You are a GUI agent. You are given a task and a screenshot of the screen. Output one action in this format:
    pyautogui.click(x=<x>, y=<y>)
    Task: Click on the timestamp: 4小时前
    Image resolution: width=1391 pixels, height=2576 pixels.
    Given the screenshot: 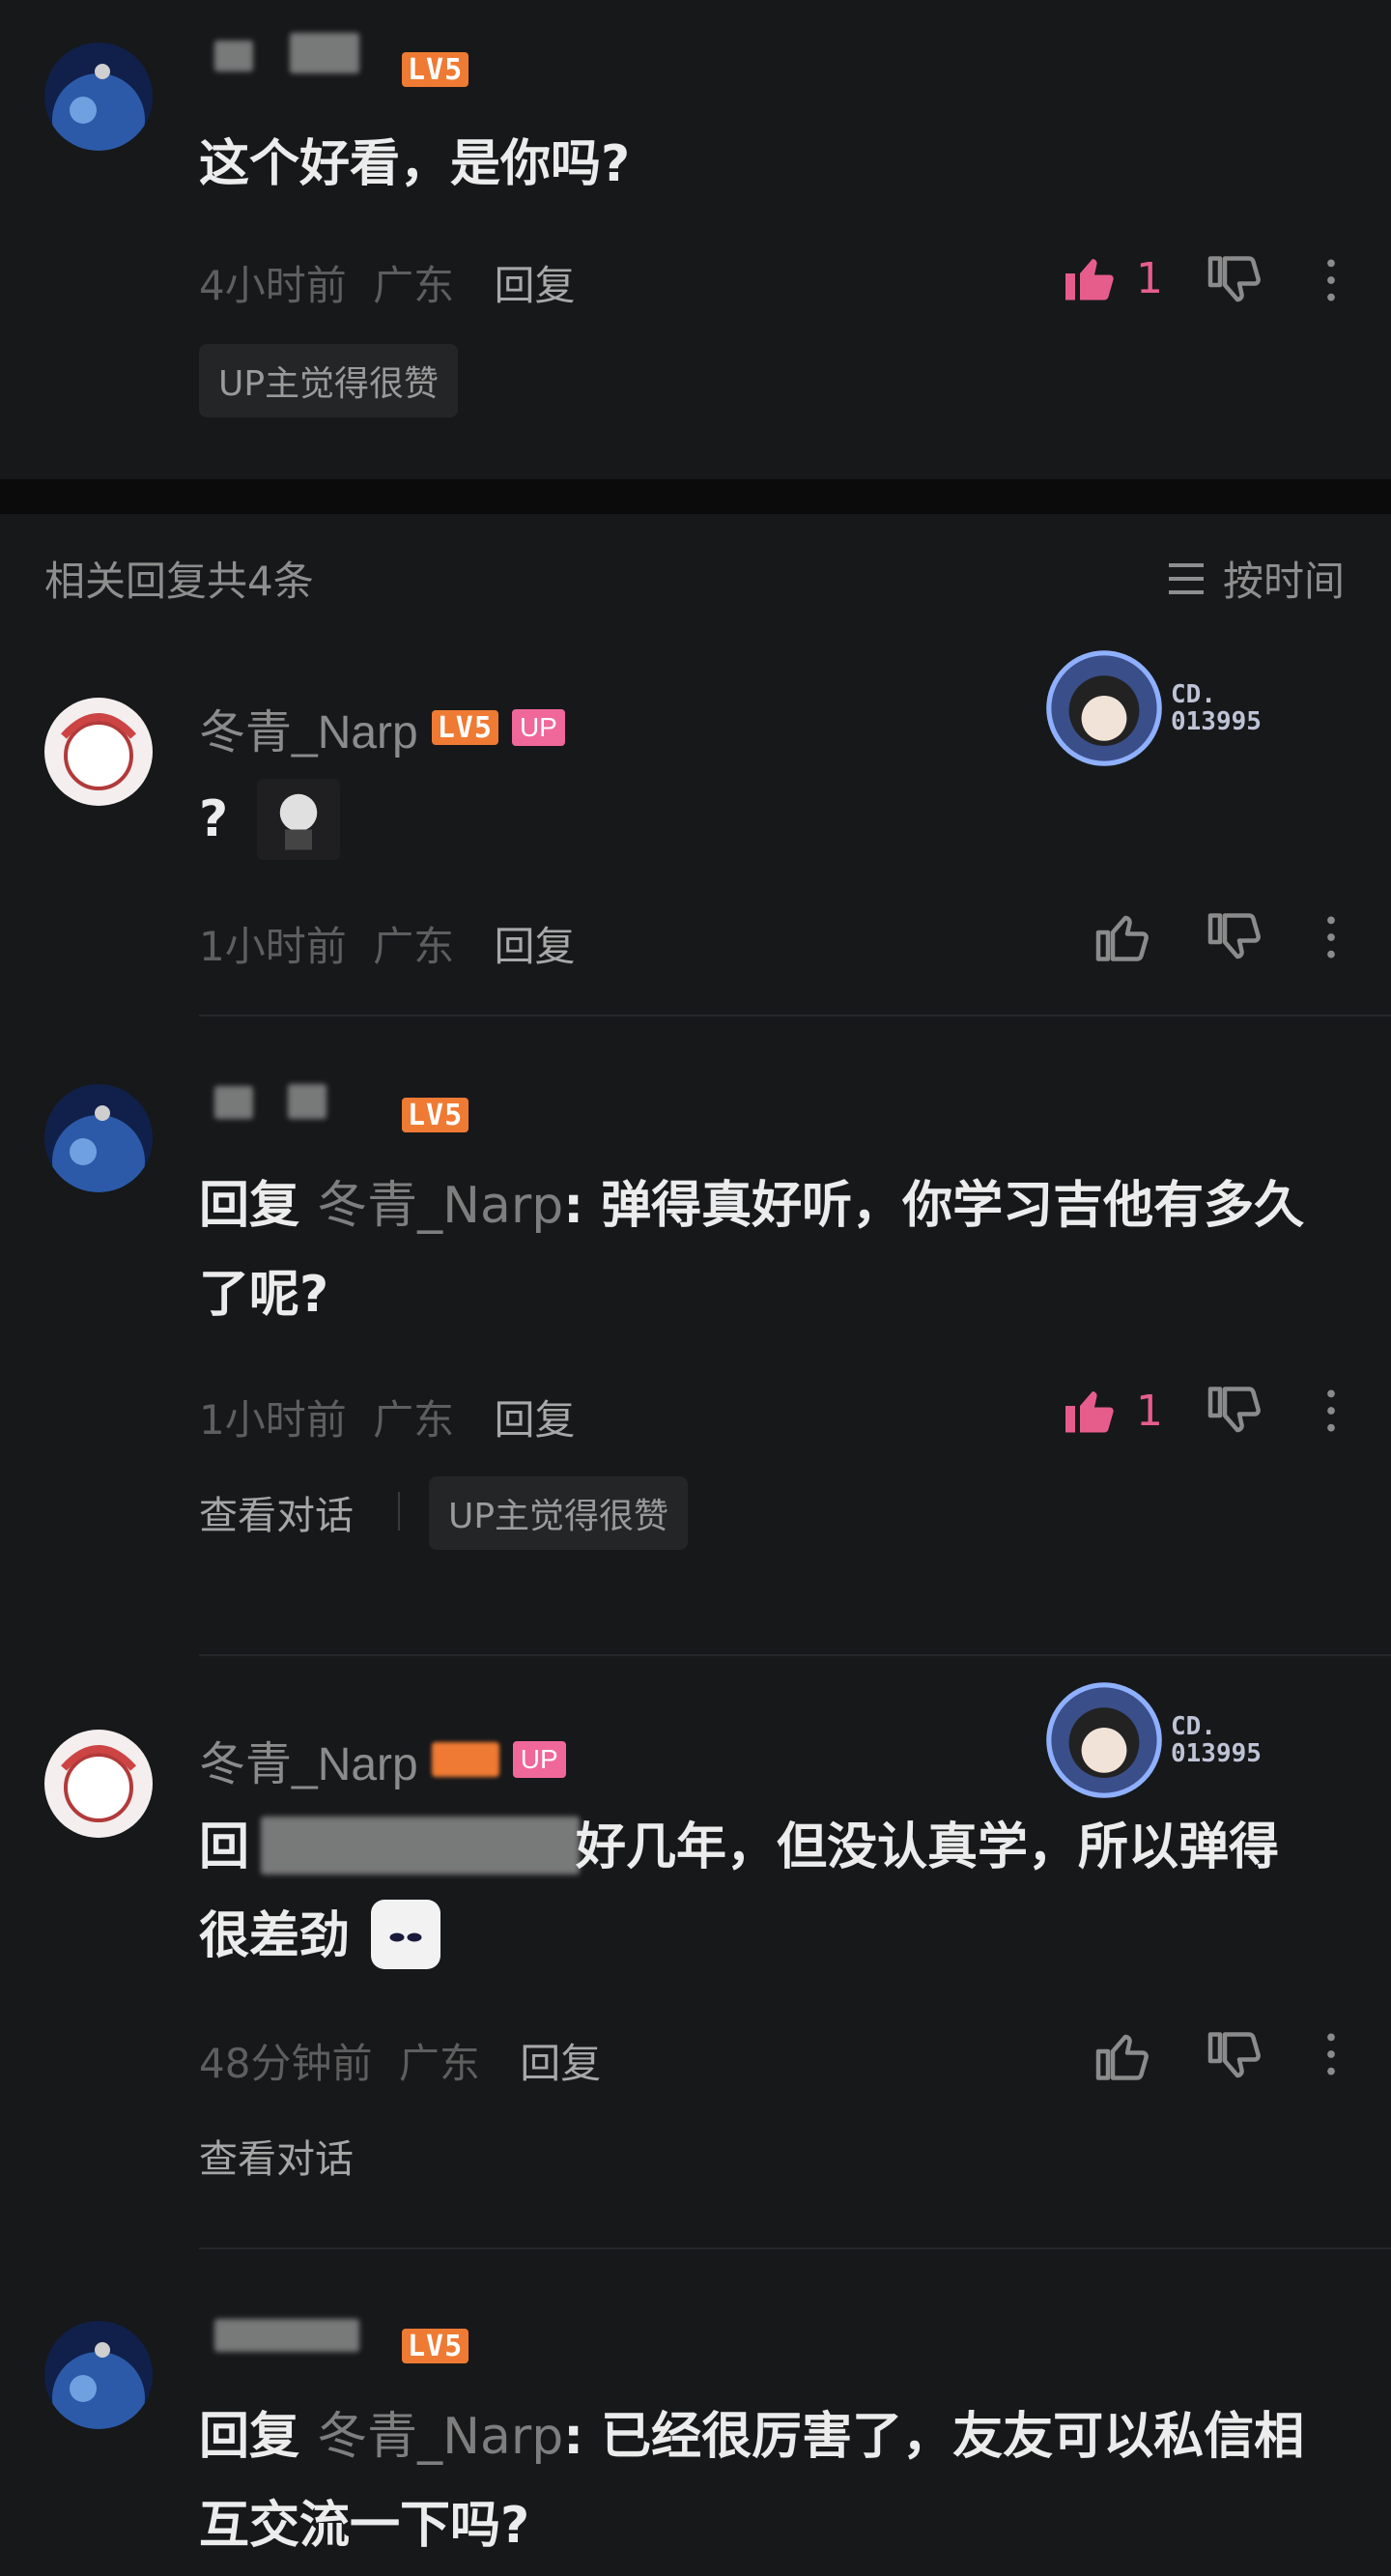 What is the action you would take?
    pyautogui.click(x=273, y=286)
    